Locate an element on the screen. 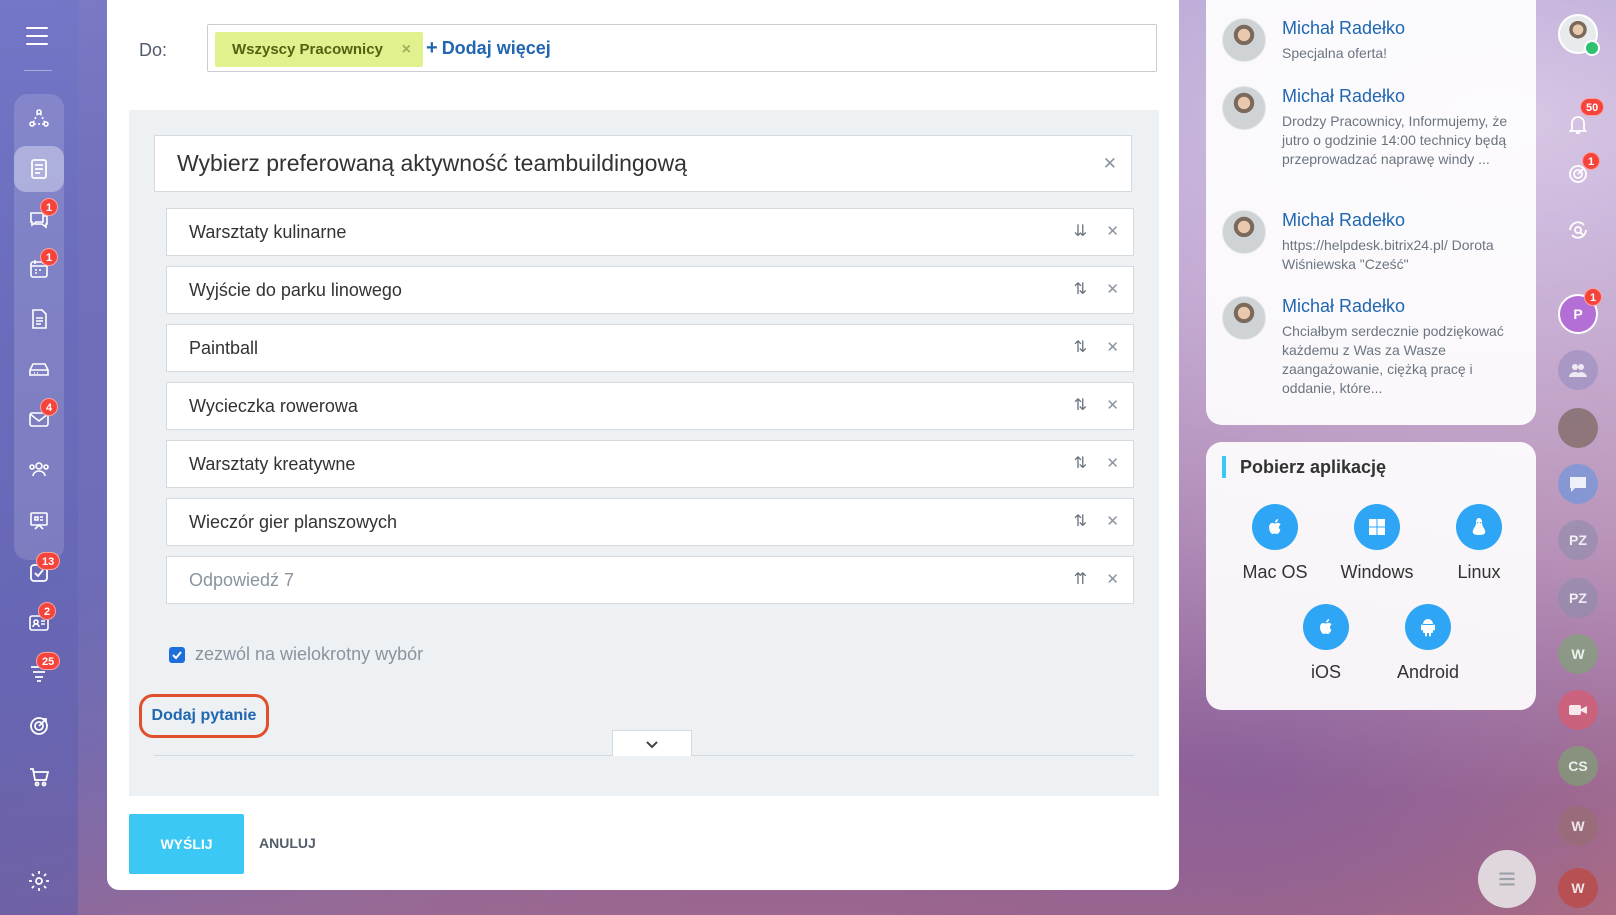  presentation-icon is located at coordinates (39, 521).